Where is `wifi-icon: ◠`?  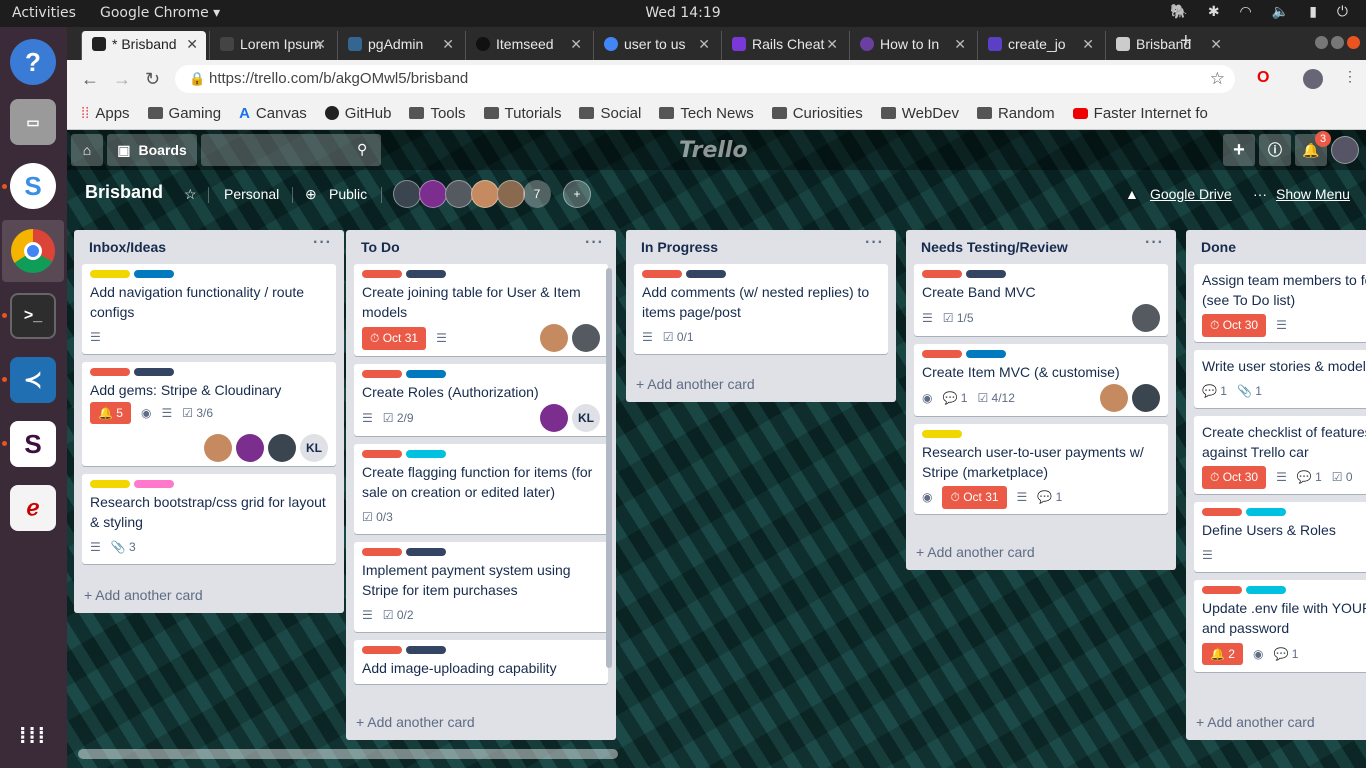
wifi-icon: ◠ is located at coordinates (1246, 12).